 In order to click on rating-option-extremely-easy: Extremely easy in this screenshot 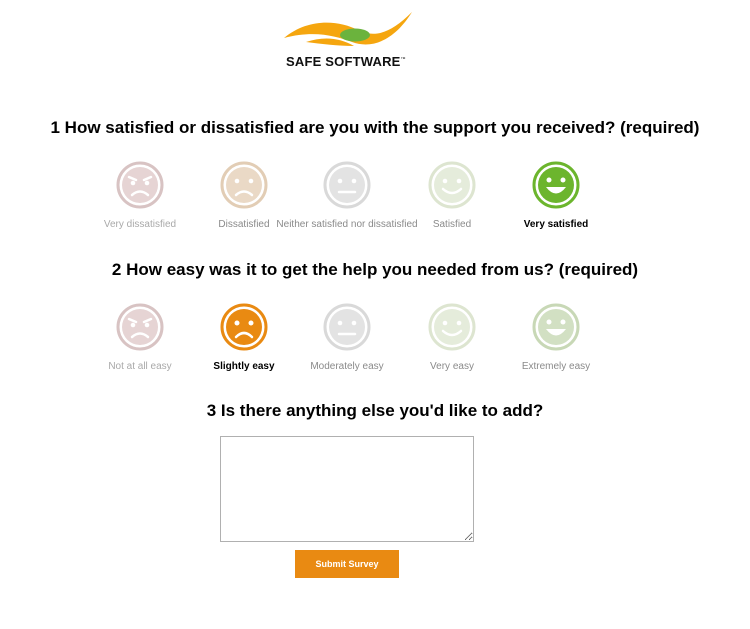, I will do `click(556, 342)`.